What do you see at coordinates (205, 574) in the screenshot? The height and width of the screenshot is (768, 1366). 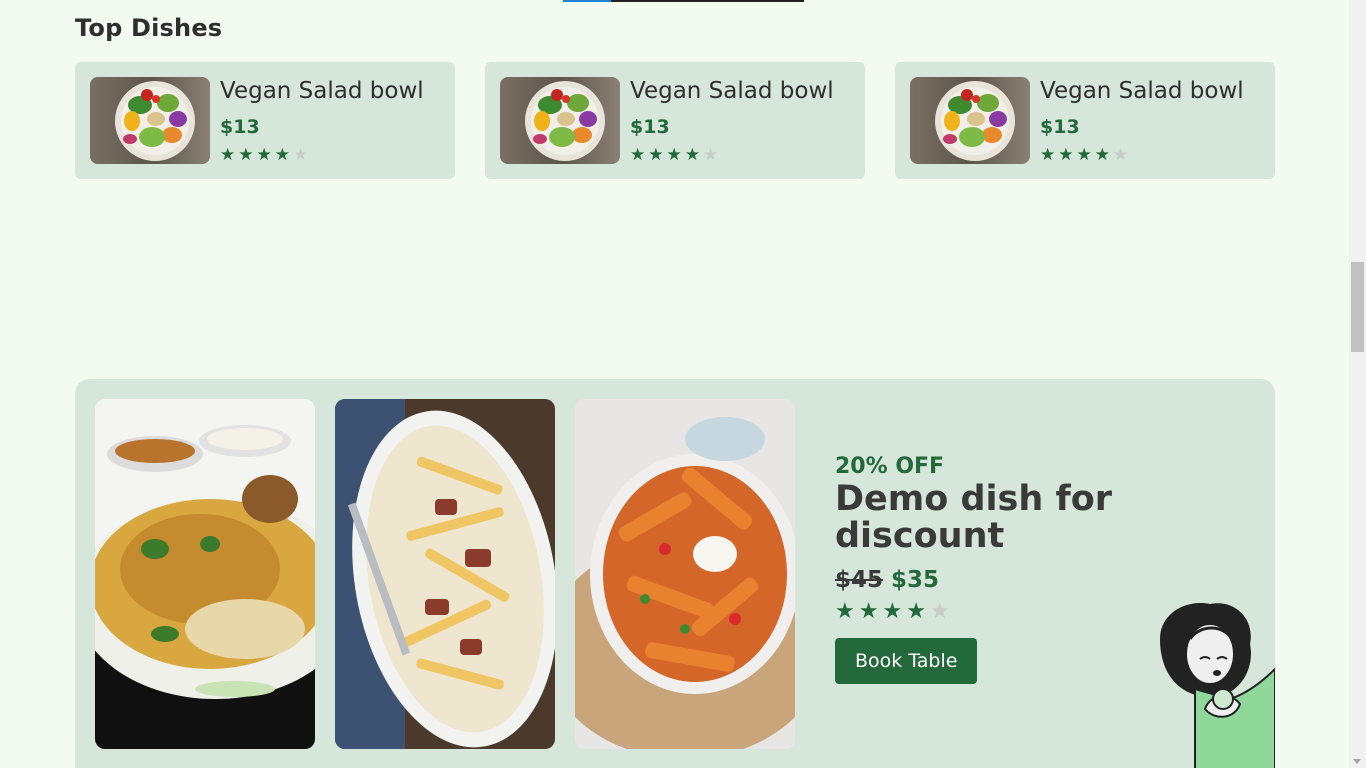 I see `biryani-image` at bounding box center [205, 574].